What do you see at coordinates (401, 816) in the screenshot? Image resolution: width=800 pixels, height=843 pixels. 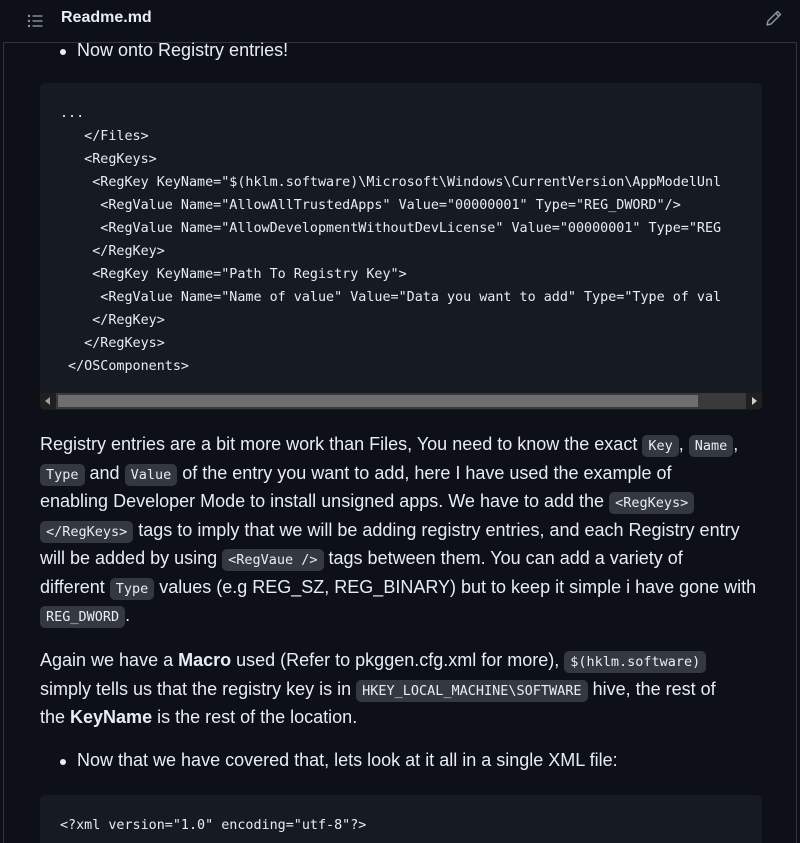 I see `code-content: <?xml version="1.0" encoding="utf-8"?>` at bounding box center [401, 816].